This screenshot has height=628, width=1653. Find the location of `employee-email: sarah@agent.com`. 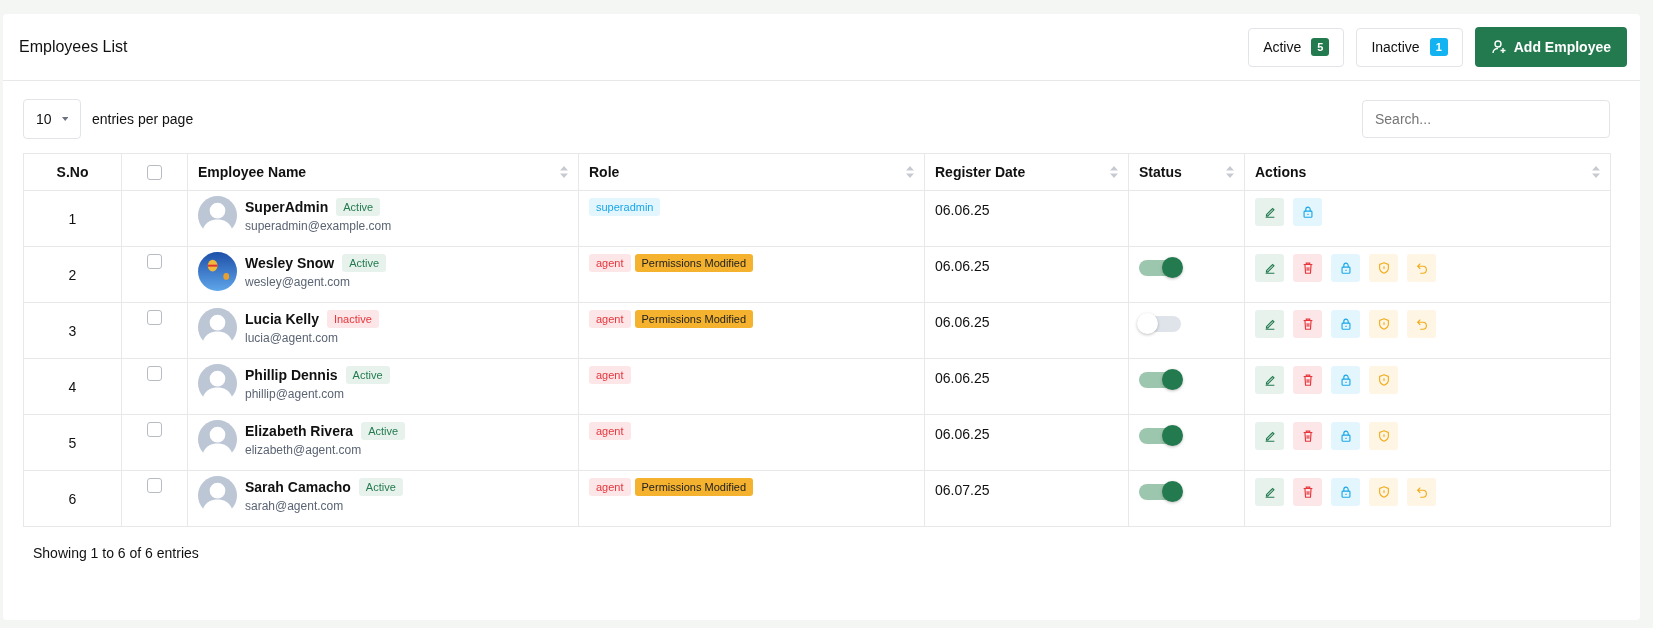

employee-email: sarah@agent.com is located at coordinates (295, 506).